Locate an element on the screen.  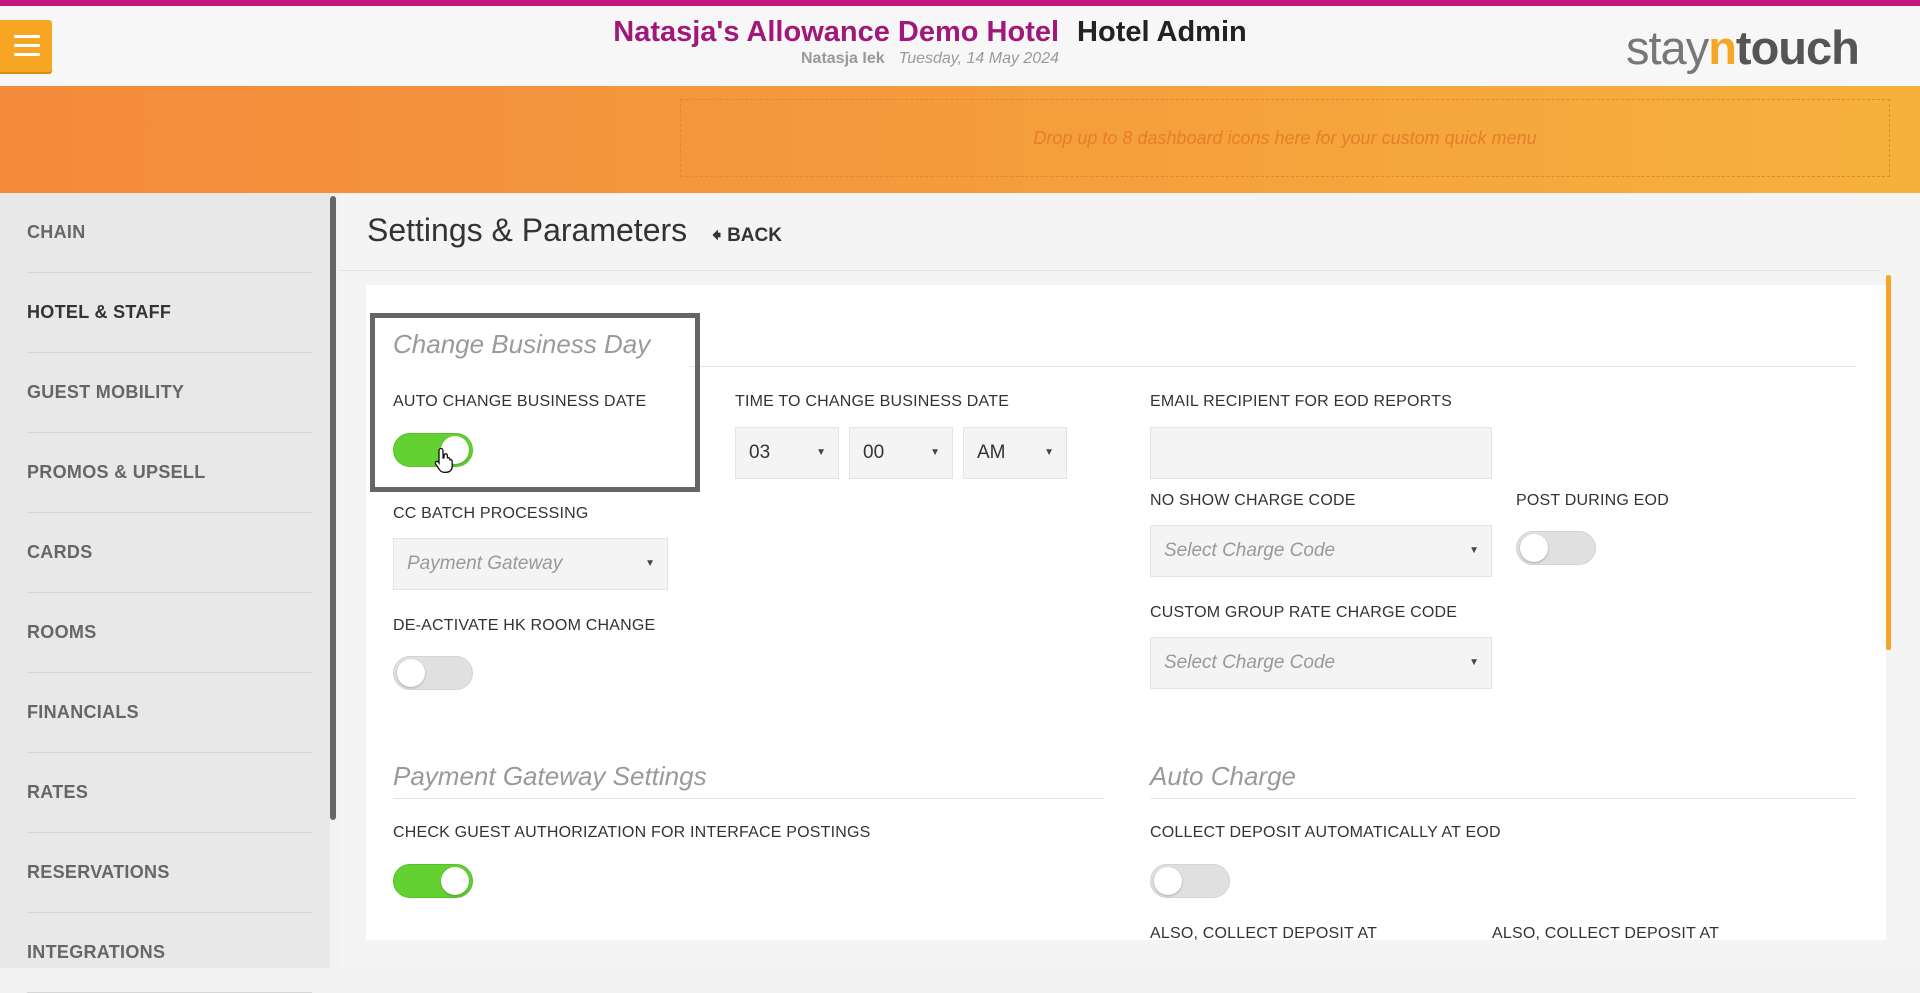
no-show-charge-code-value: Select Charge Code is located at coordinates (1250, 550).